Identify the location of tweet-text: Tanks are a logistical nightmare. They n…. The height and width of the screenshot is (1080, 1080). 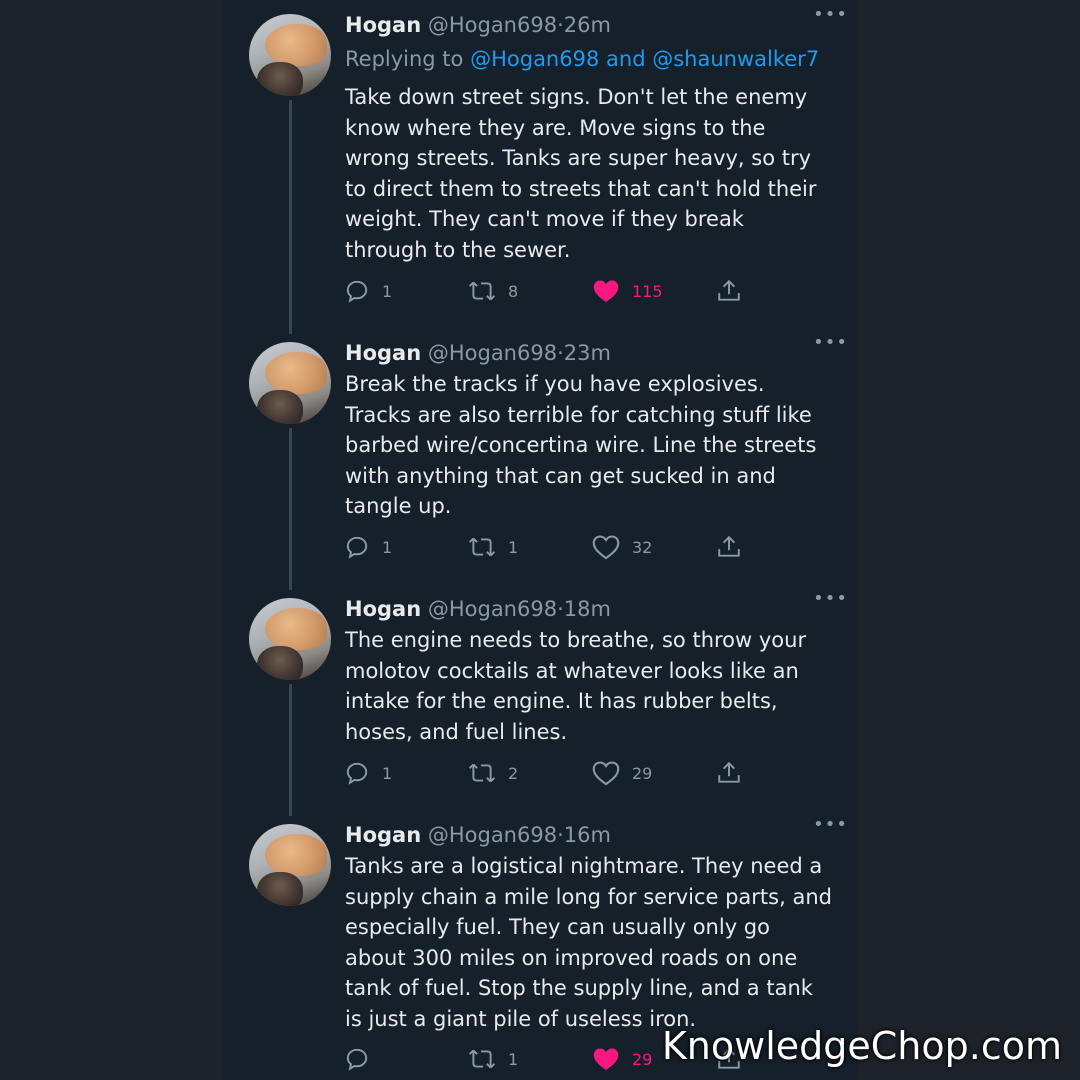
(588, 942).